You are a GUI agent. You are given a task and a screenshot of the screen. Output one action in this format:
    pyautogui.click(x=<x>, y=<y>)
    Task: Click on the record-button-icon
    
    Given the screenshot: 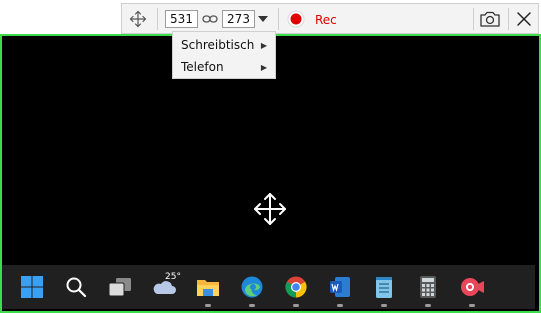 What is the action you would take?
    pyautogui.click(x=296, y=19)
    